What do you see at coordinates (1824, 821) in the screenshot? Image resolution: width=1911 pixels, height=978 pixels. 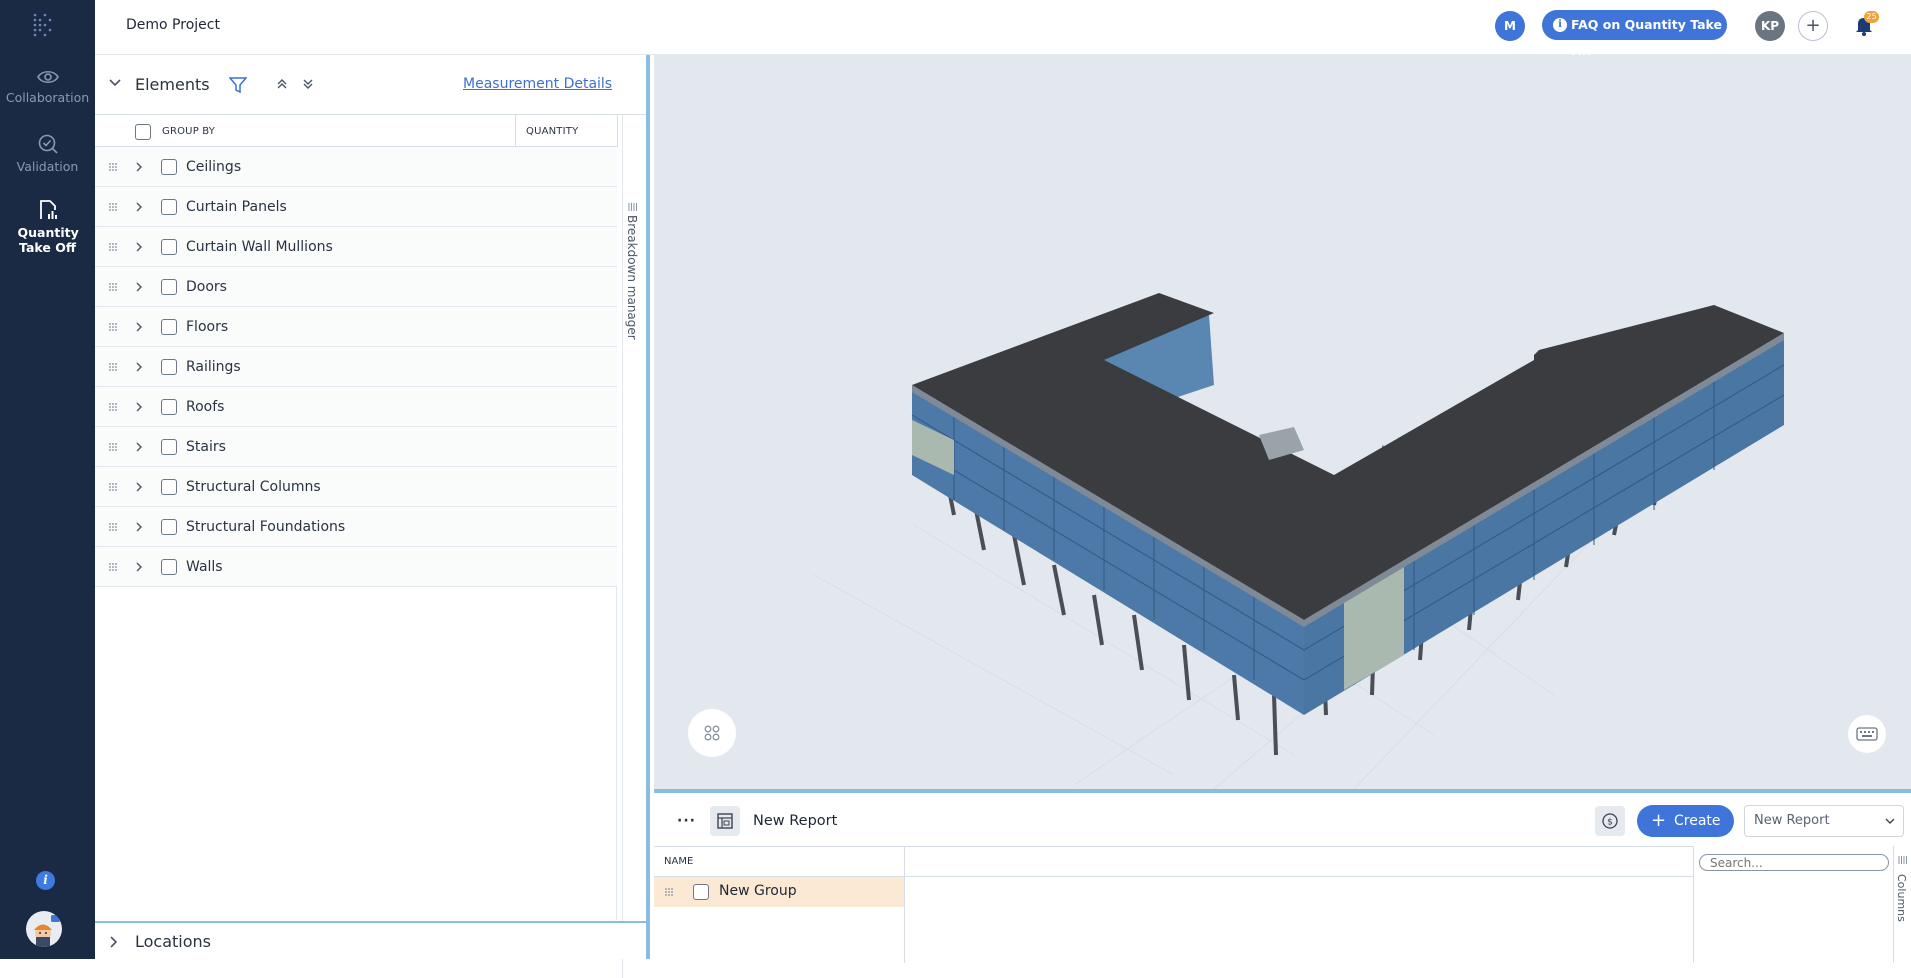 I see `report-select: New Report` at bounding box center [1824, 821].